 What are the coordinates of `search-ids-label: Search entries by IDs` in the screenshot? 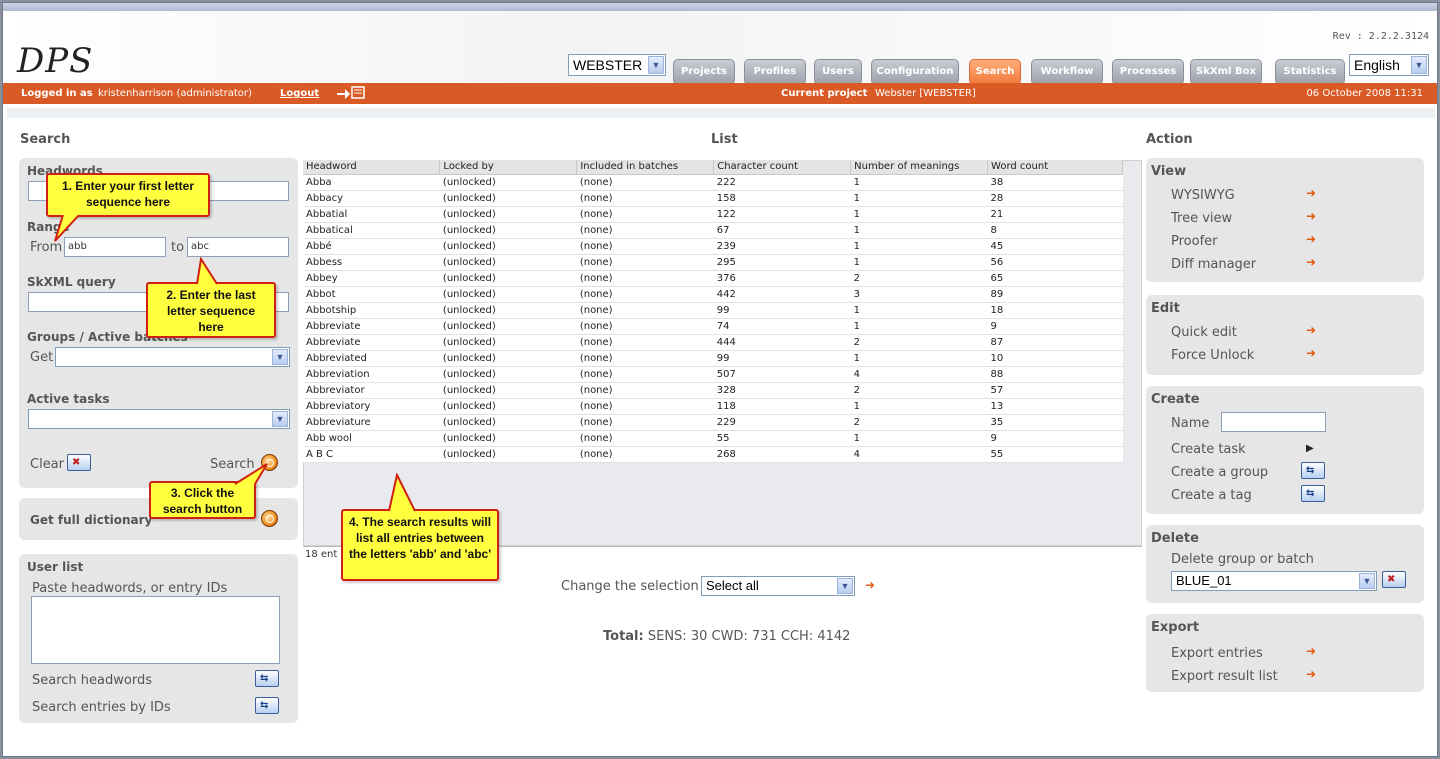 It's located at (101, 707).